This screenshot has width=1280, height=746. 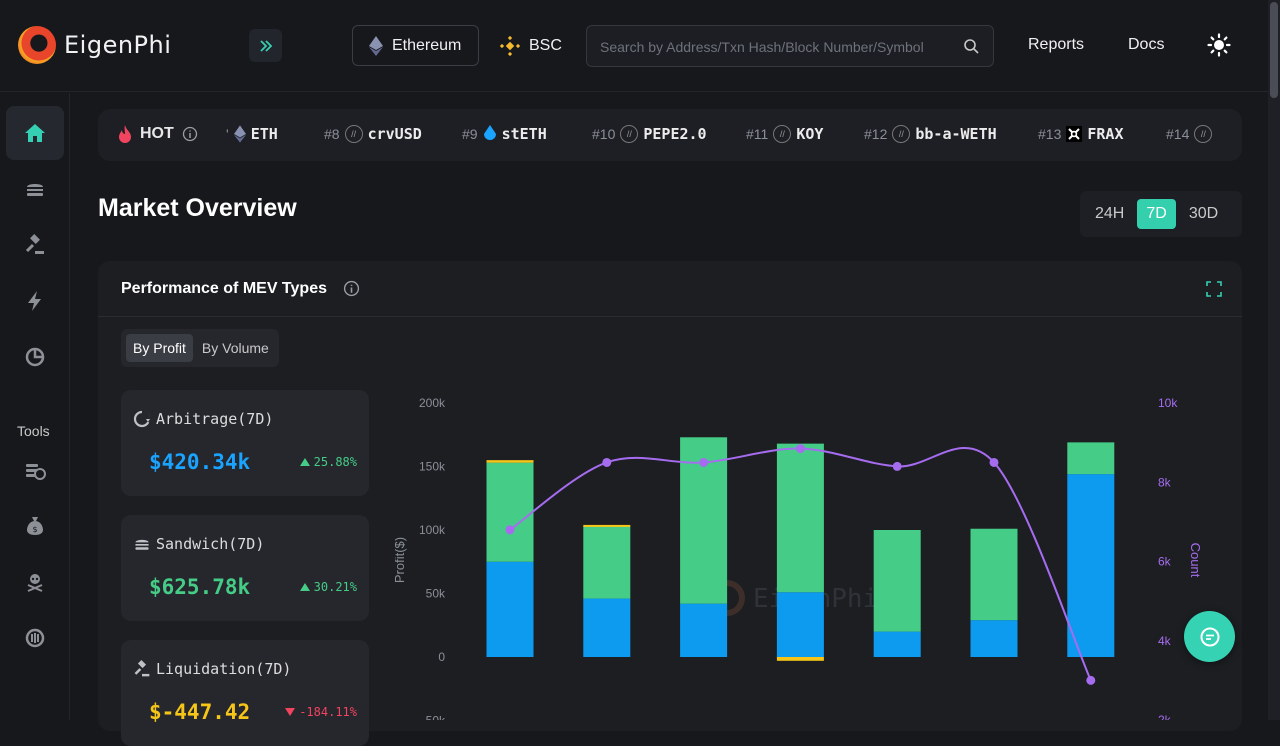 I want to click on range-tab-7d: 7D, so click(x=1156, y=214).